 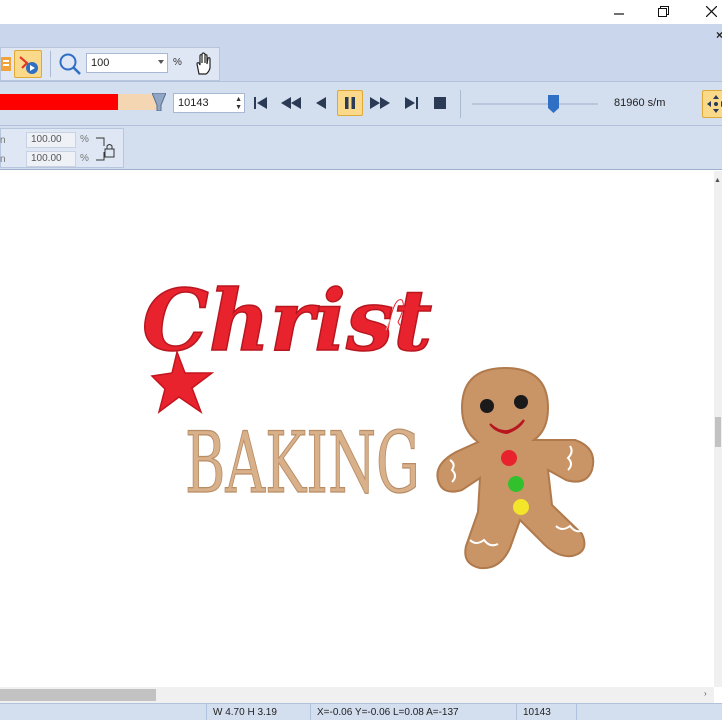 What do you see at coordinates (649, 712) in the screenshot?
I see `status-empty` at bounding box center [649, 712].